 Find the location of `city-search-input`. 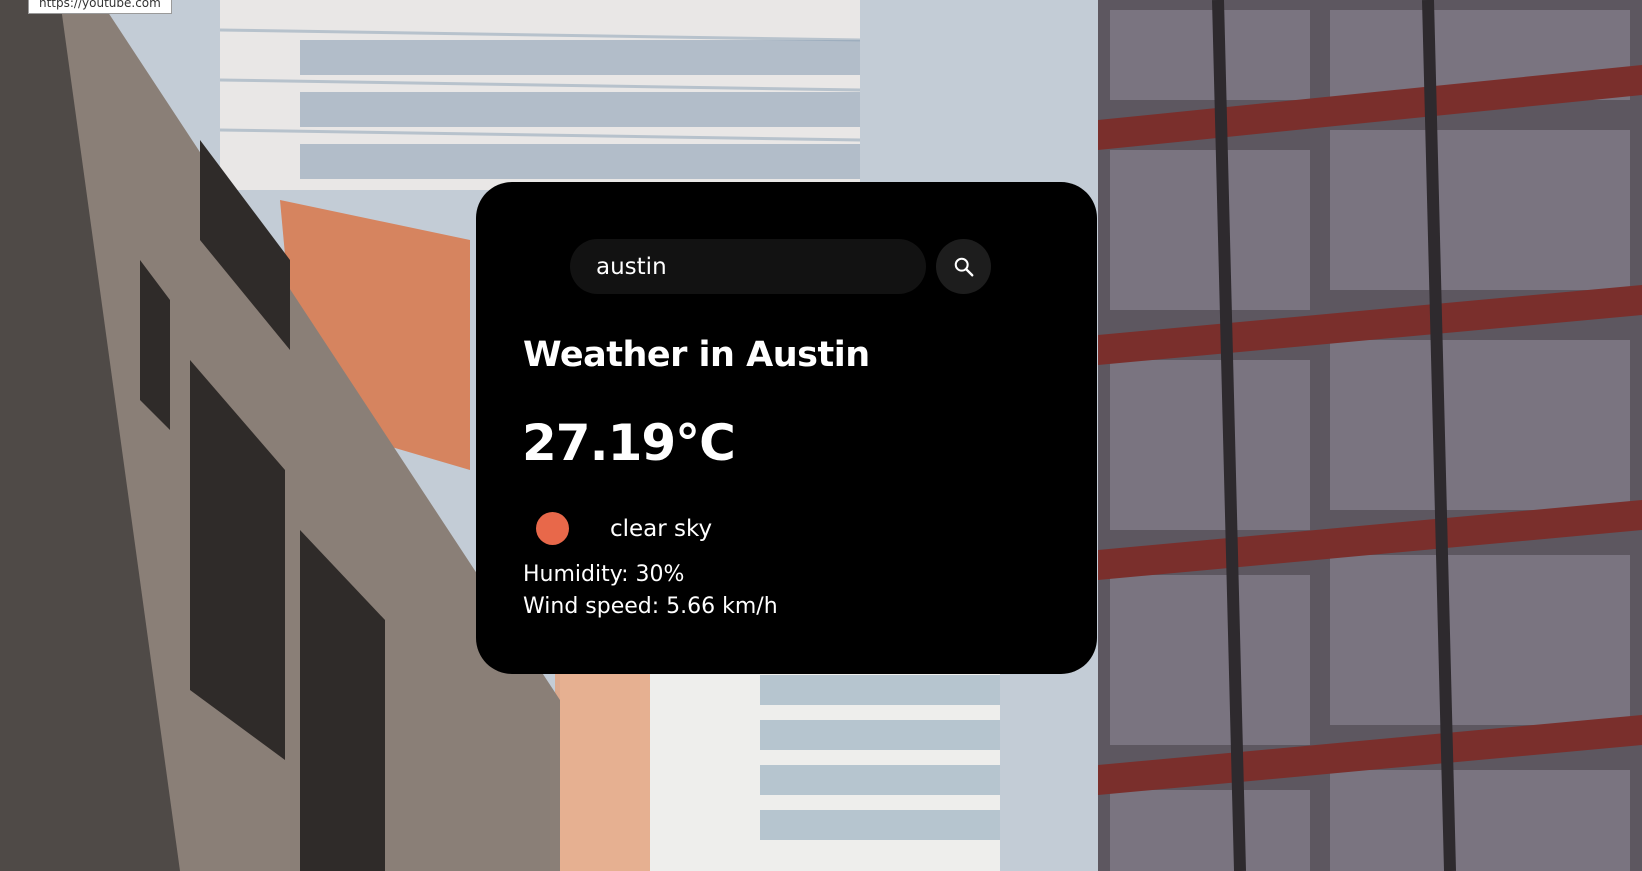

city-search-input is located at coordinates (748, 266).